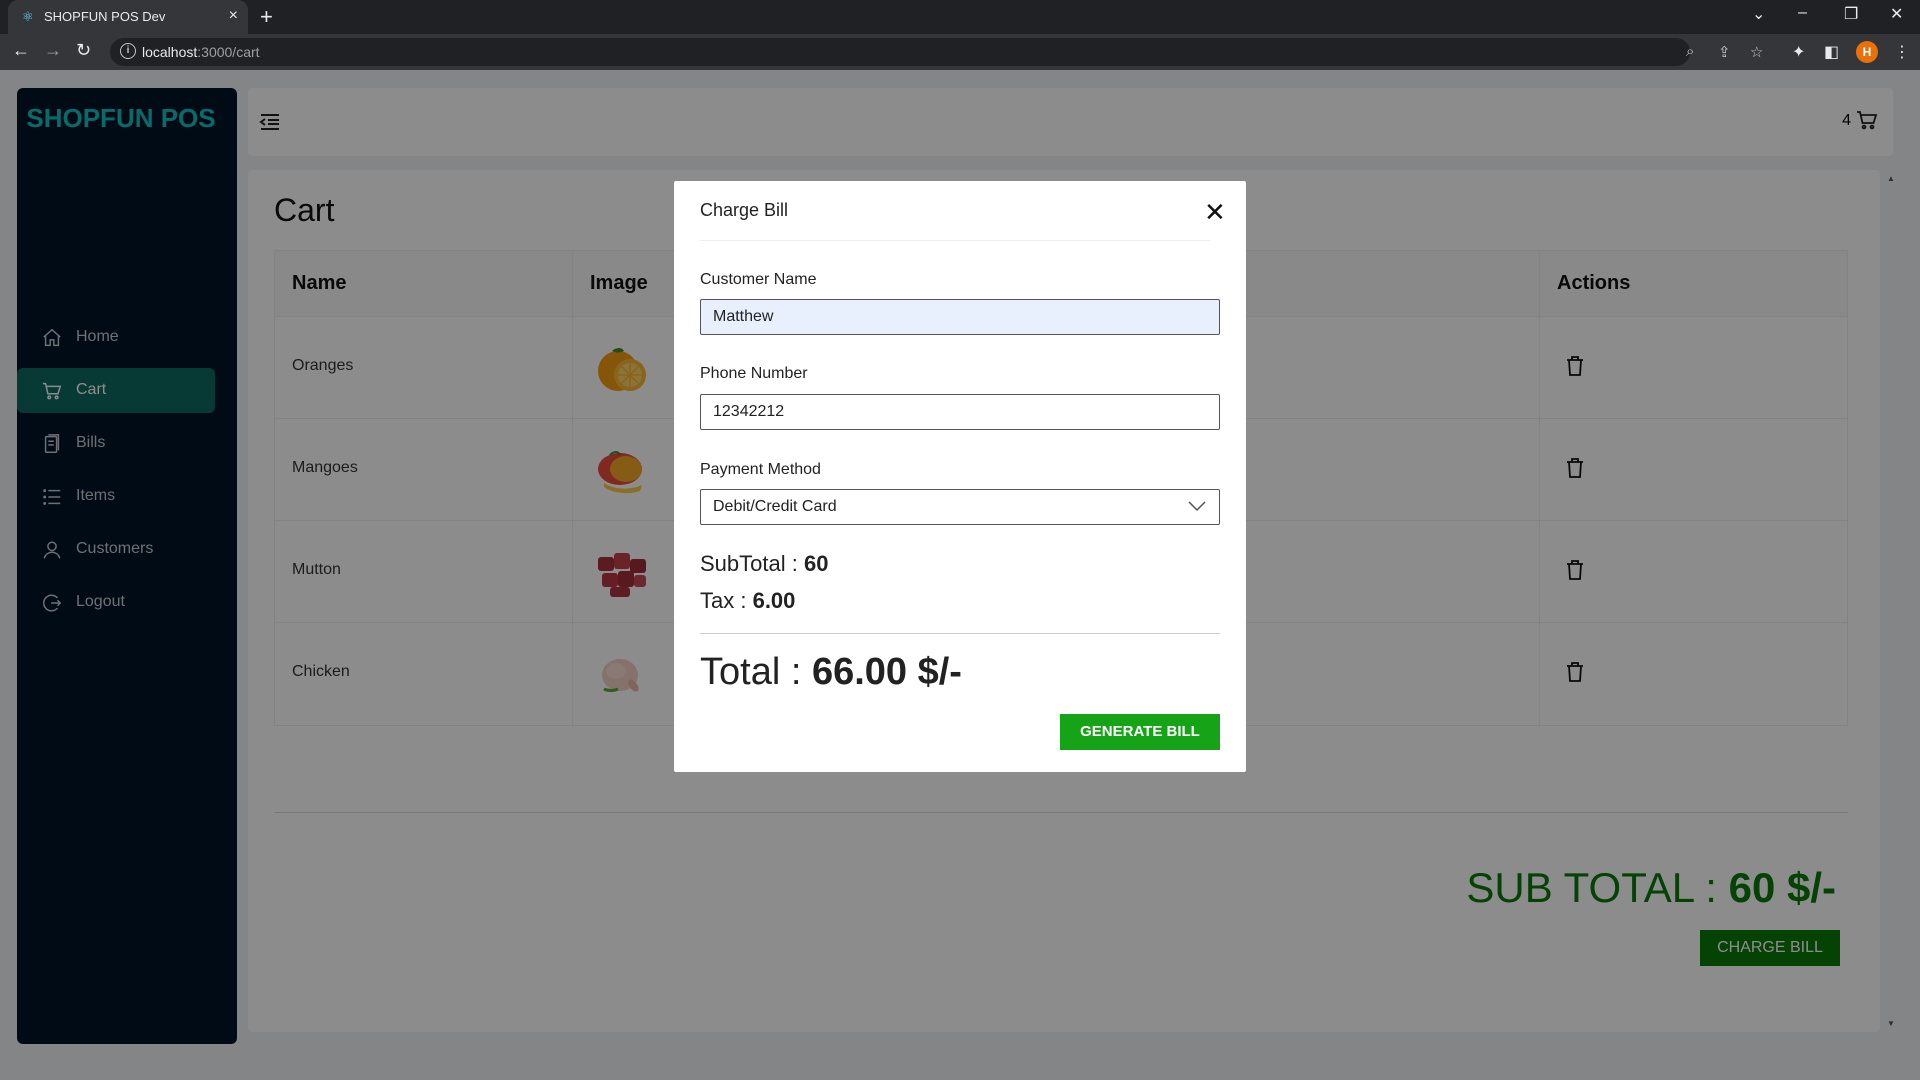 The height and width of the screenshot is (1080, 1920). I want to click on payment-method-label: Payment Method, so click(760, 469).